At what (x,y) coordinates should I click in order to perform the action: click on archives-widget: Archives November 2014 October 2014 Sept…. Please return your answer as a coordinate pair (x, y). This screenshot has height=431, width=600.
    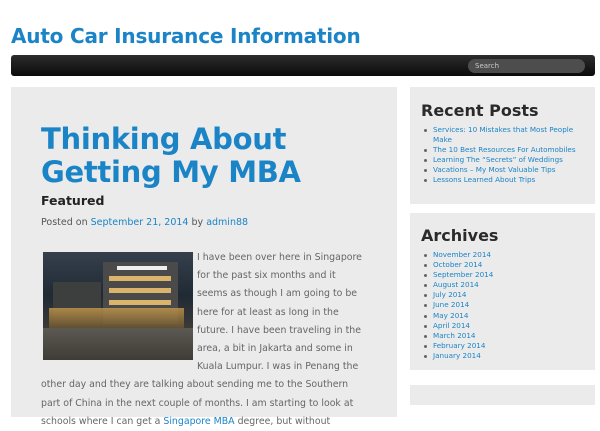
    Looking at the image, I should click on (502, 291).